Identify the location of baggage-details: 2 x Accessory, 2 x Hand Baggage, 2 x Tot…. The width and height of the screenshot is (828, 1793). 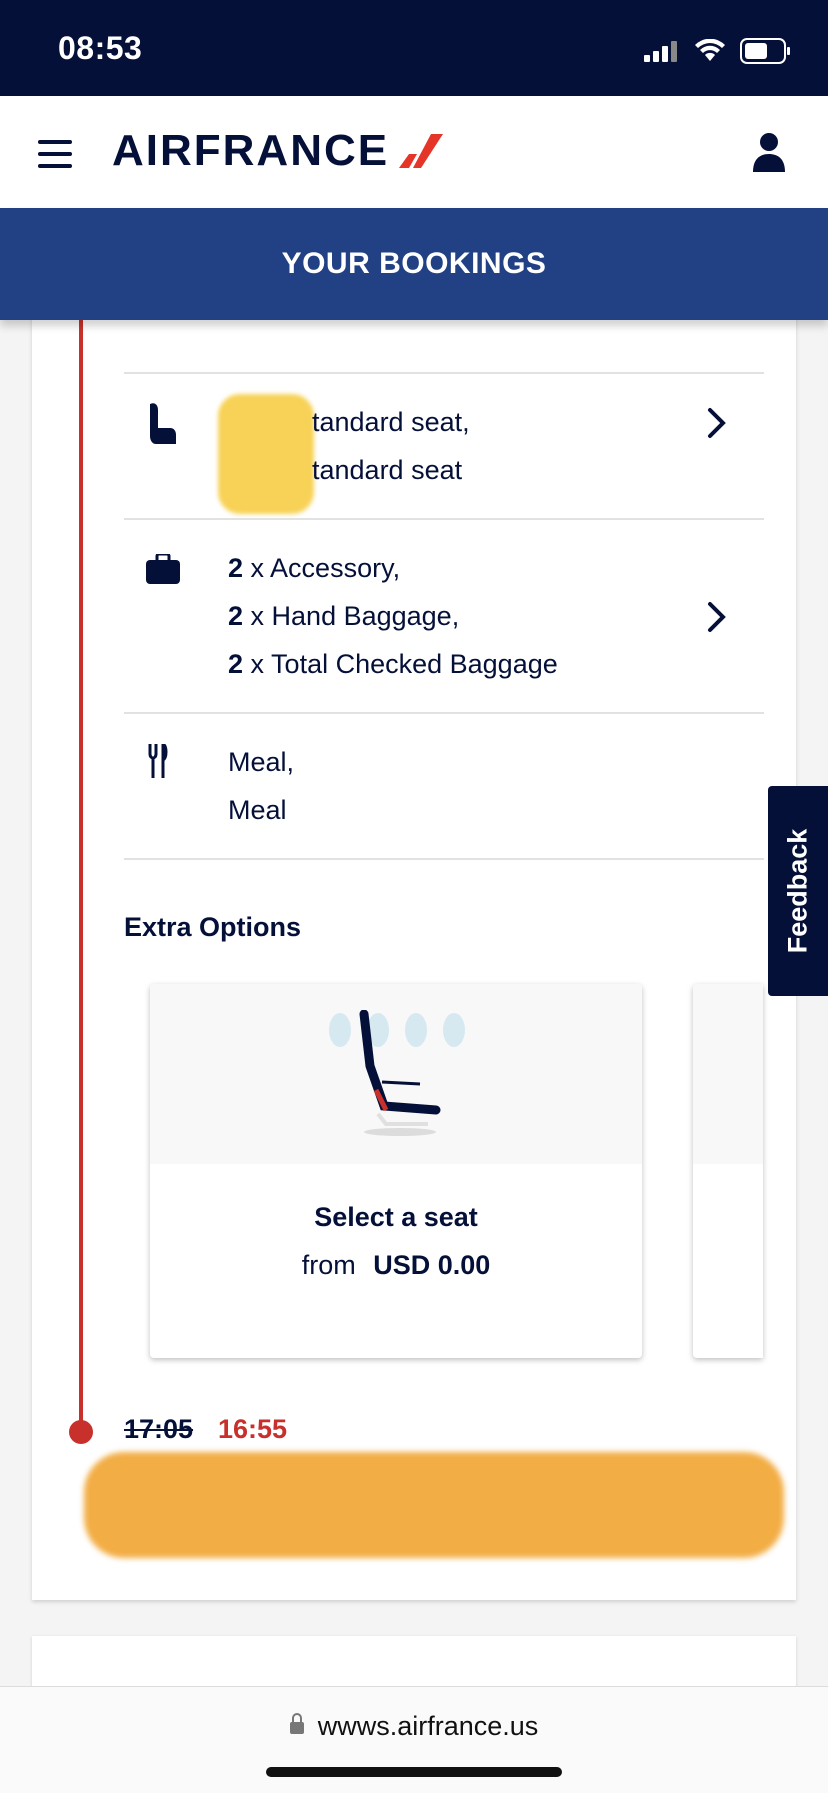
(393, 616).